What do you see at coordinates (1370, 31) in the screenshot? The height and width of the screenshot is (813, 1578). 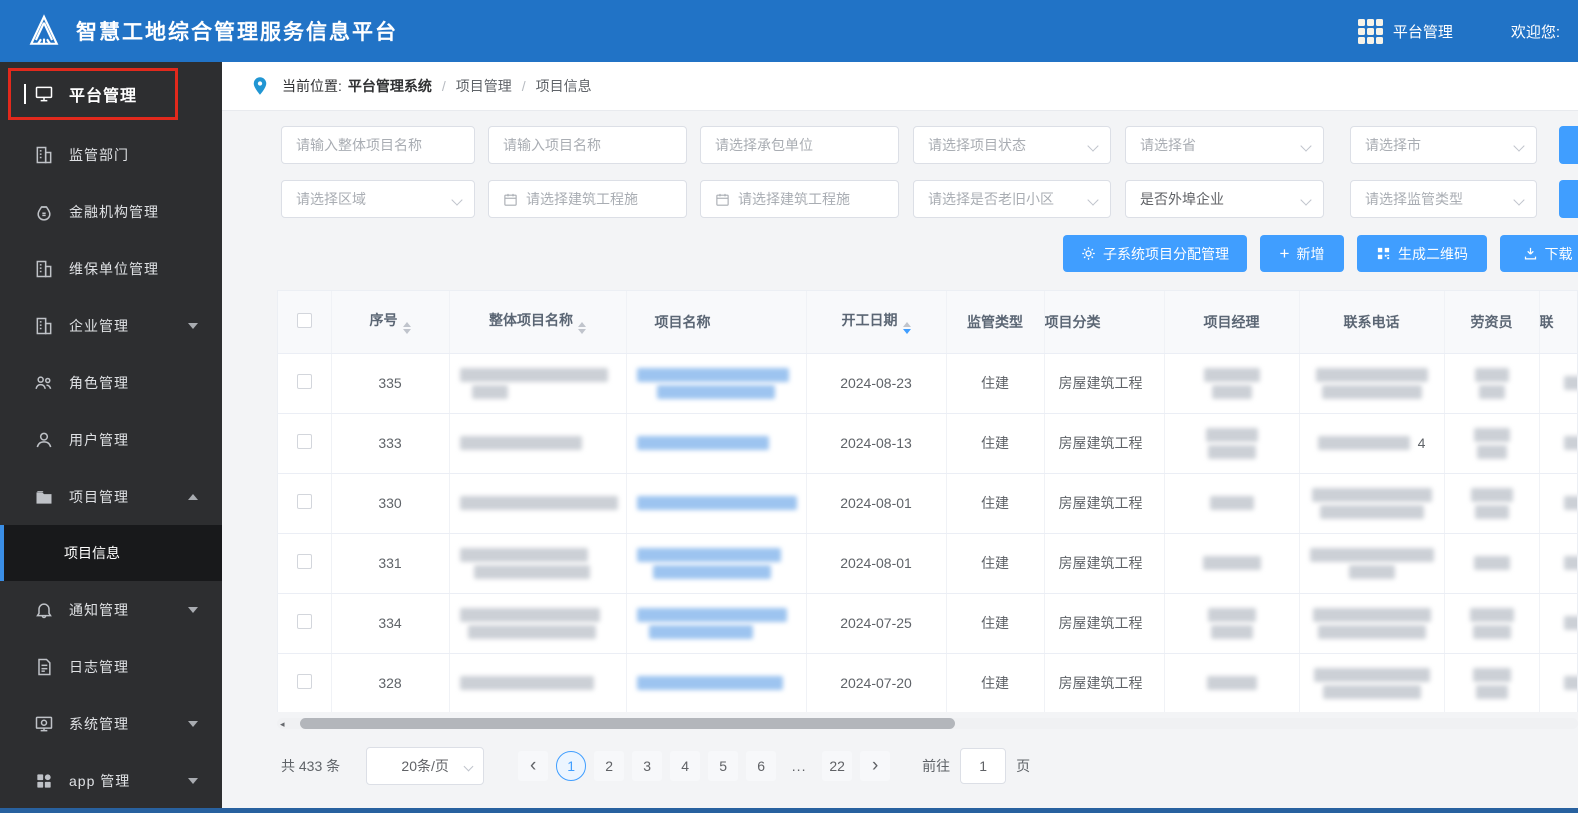 I see `apps-grid-icon` at bounding box center [1370, 31].